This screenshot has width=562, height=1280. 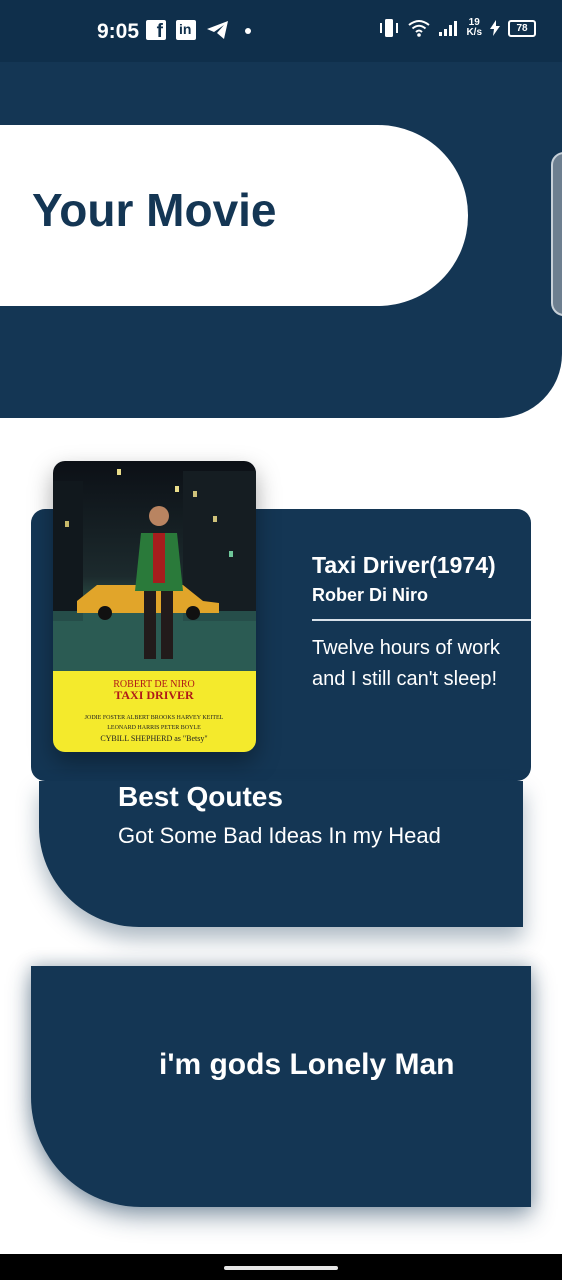 What do you see at coordinates (370, 595) in the screenshot?
I see `movie-actor: Rober Di Niro` at bounding box center [370, 595].